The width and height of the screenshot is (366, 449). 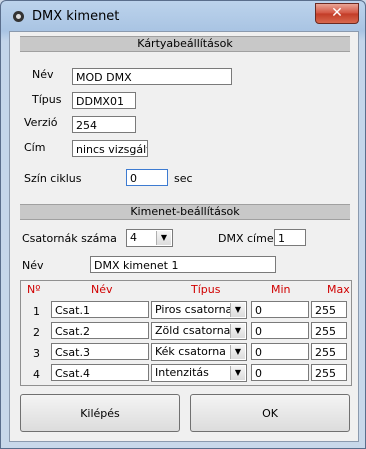 What do you see at coordinates (53, 178) in the screenshot?
I see `color-cycle-label: Szín ciklus` at bounding box center [53, 178].